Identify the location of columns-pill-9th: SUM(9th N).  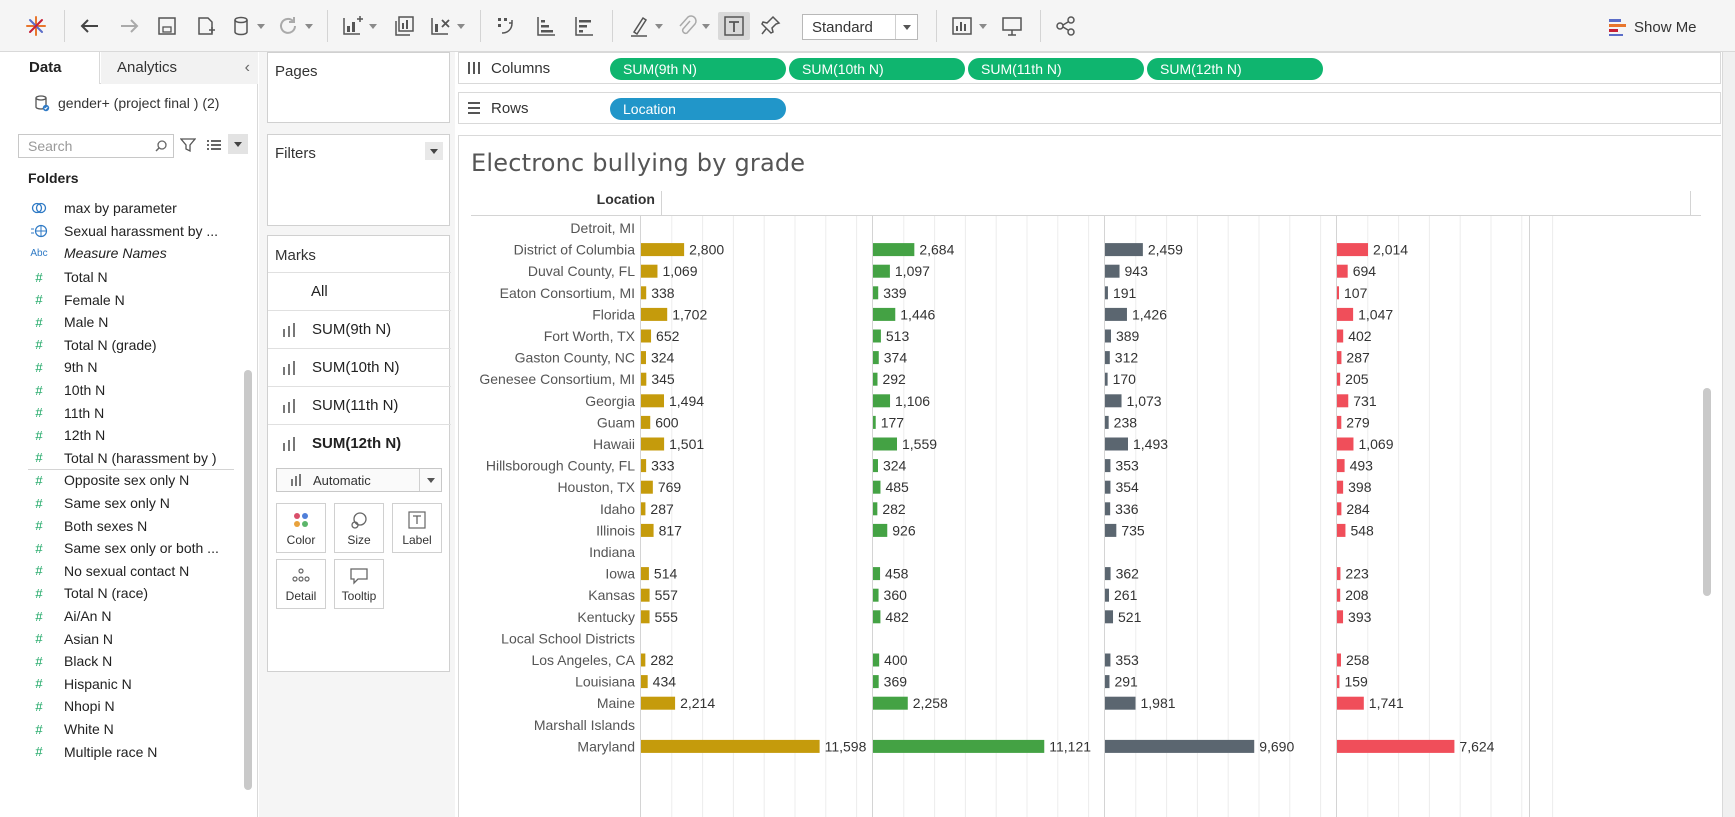
(698, 69).